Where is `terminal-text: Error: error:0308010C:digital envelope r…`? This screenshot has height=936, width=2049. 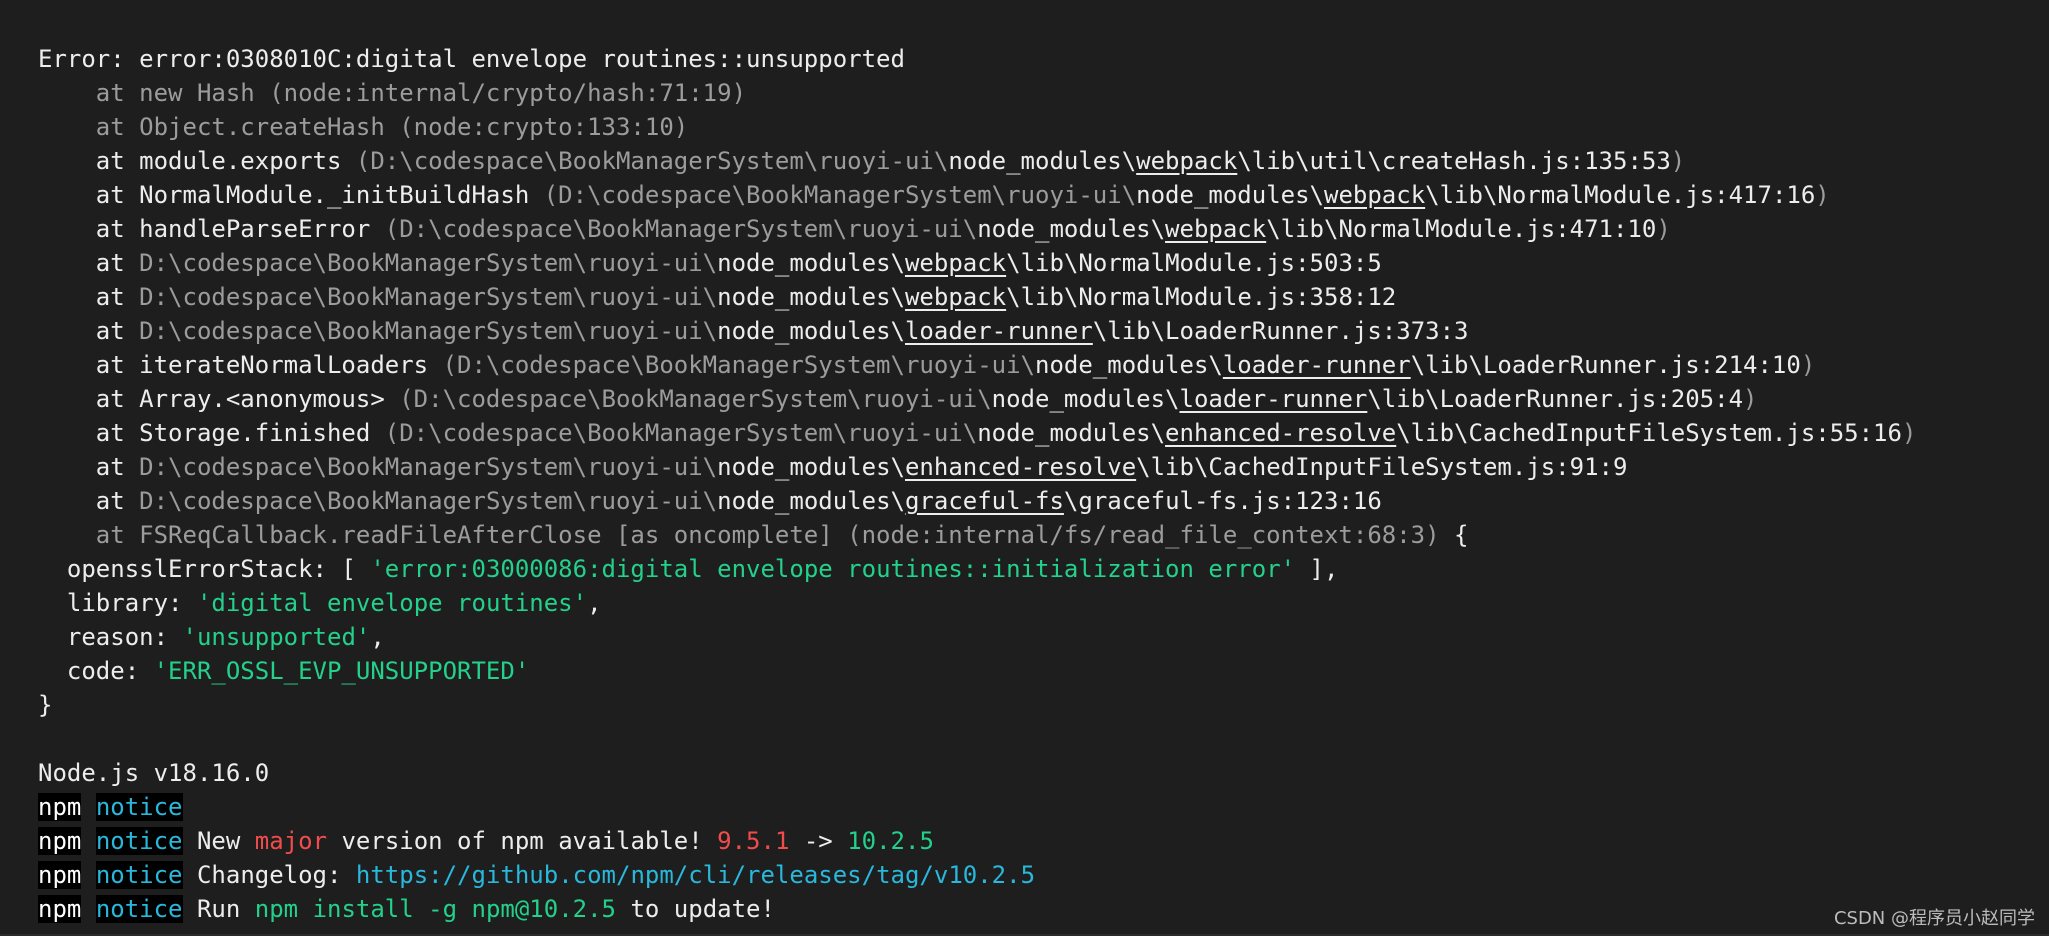 terminal-text: Error: error:0308010C:digital envelope r… is located at coordinates (471, 59).